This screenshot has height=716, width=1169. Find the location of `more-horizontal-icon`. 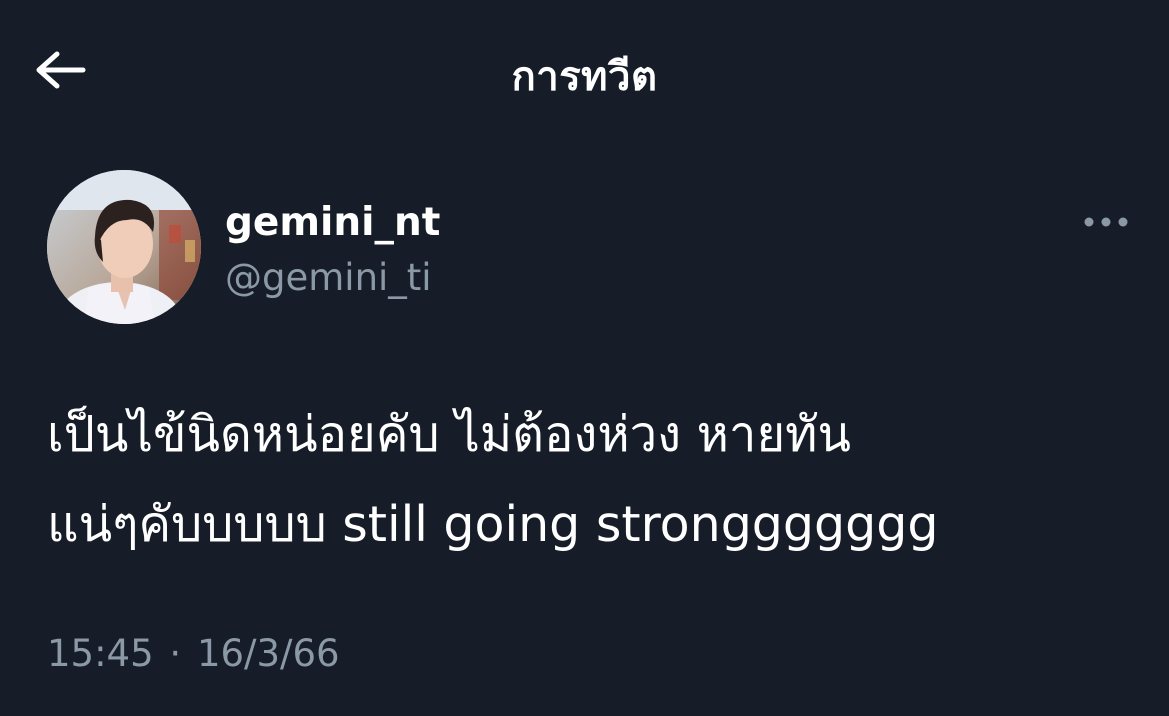

more-horizontal-icon is located at coordinates (1106, 222).